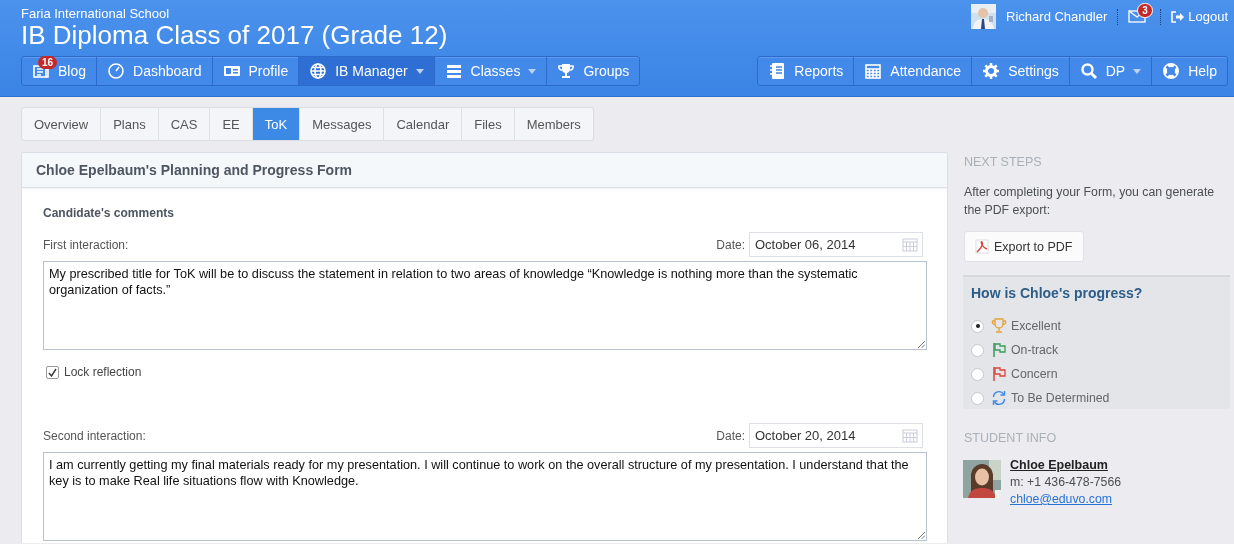 This screenshot has height=544, width=1234. Describe the element at coordinates (836, 244) in the screenshot. I see `date-field: October 06, 2014` at that location.